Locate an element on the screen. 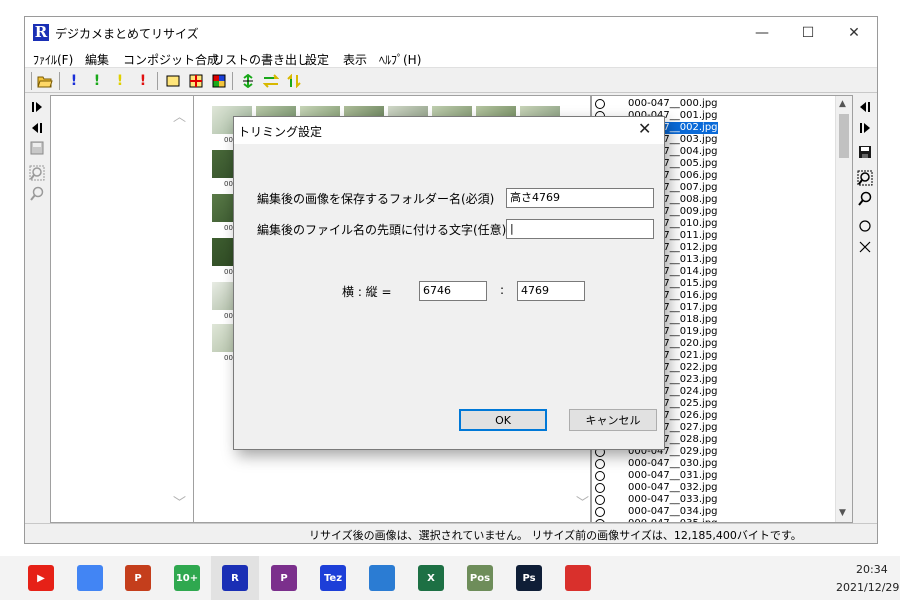 The height and width of the screenshot is (600, 900). clock-time: 20:34 is located at coordinates (872, 569).